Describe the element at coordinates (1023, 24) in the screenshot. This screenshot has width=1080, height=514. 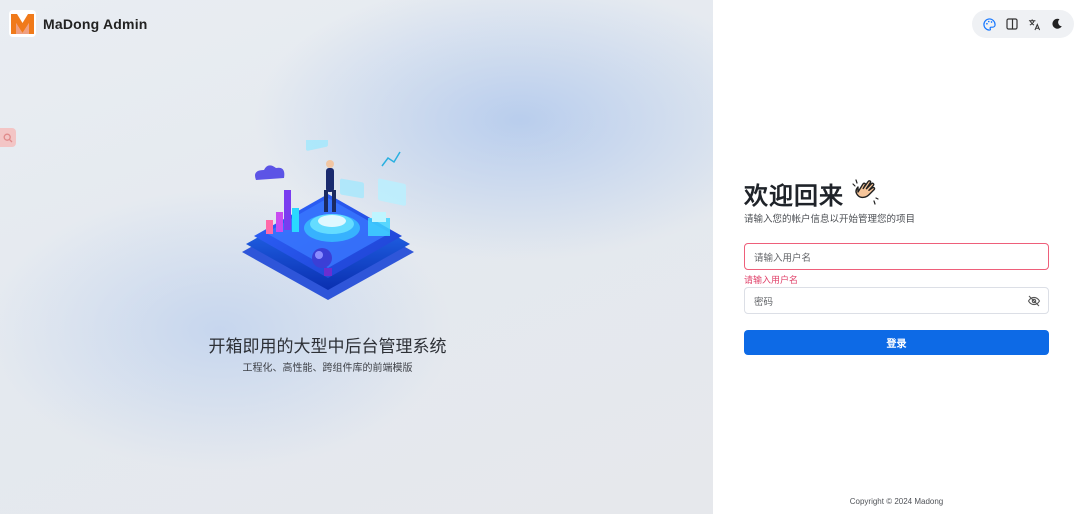
I see `preferences-toolbar` at that location.